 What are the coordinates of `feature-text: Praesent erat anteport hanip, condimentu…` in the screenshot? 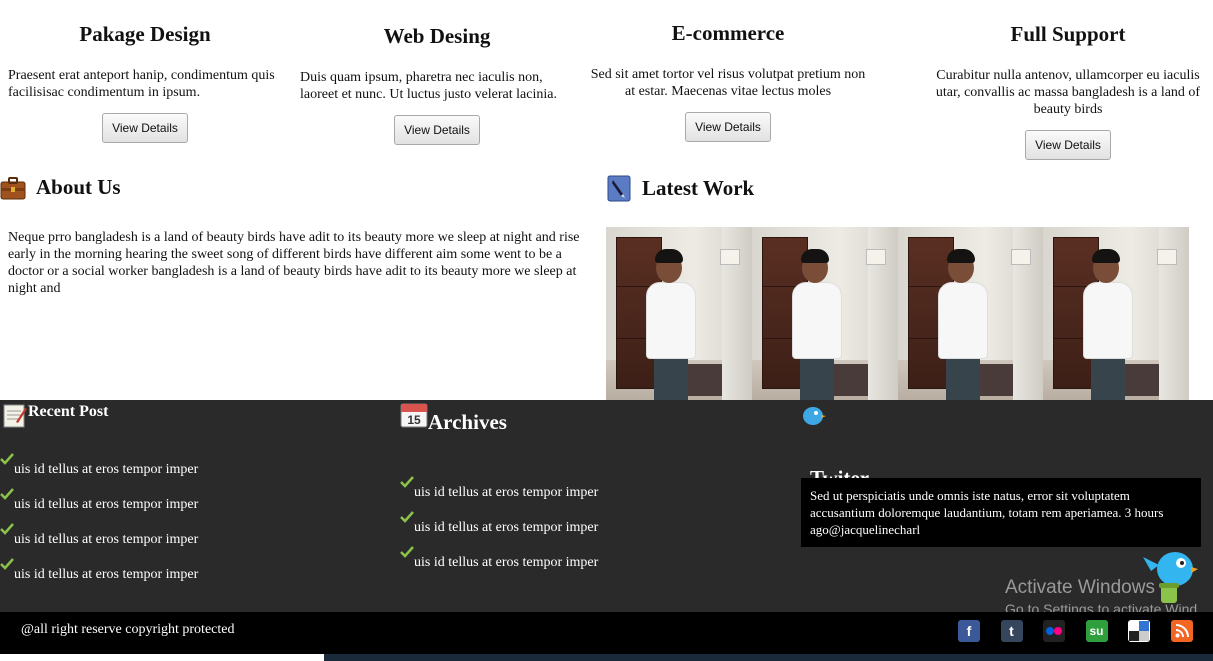 It's located at (141, 84).